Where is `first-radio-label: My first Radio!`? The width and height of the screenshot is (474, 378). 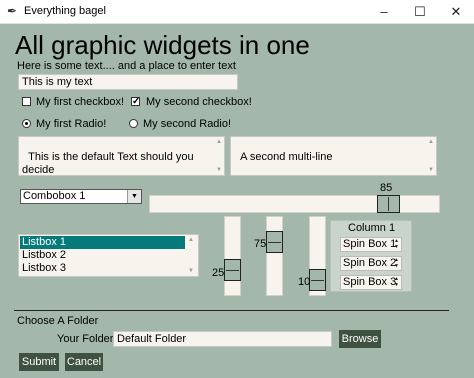
first-radio-label: My first Radio! is located at coordinates (71, 124).